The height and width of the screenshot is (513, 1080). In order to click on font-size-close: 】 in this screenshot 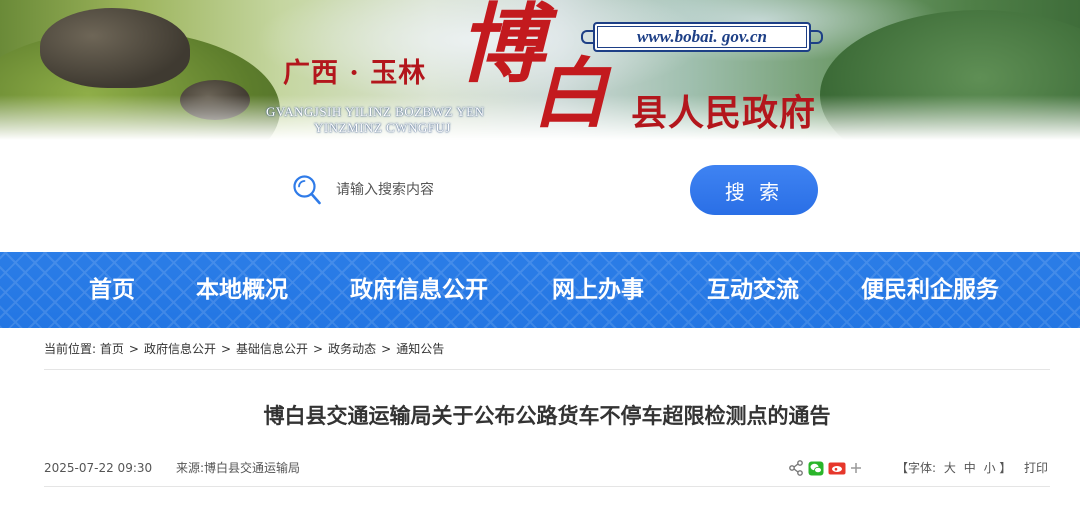, I will do `click(1005, 468)`.